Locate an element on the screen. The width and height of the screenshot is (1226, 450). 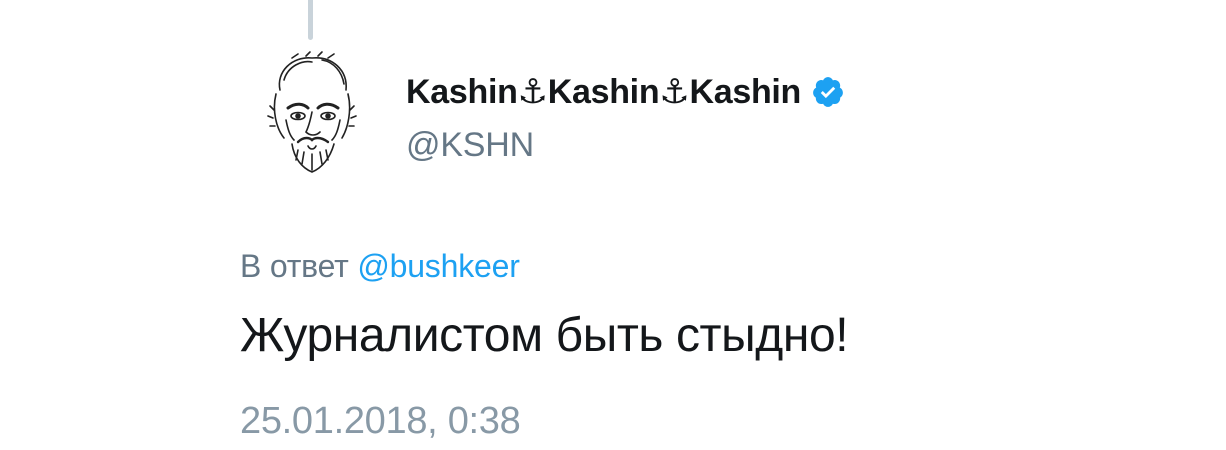
avatar is located at coordinates (312, 115).